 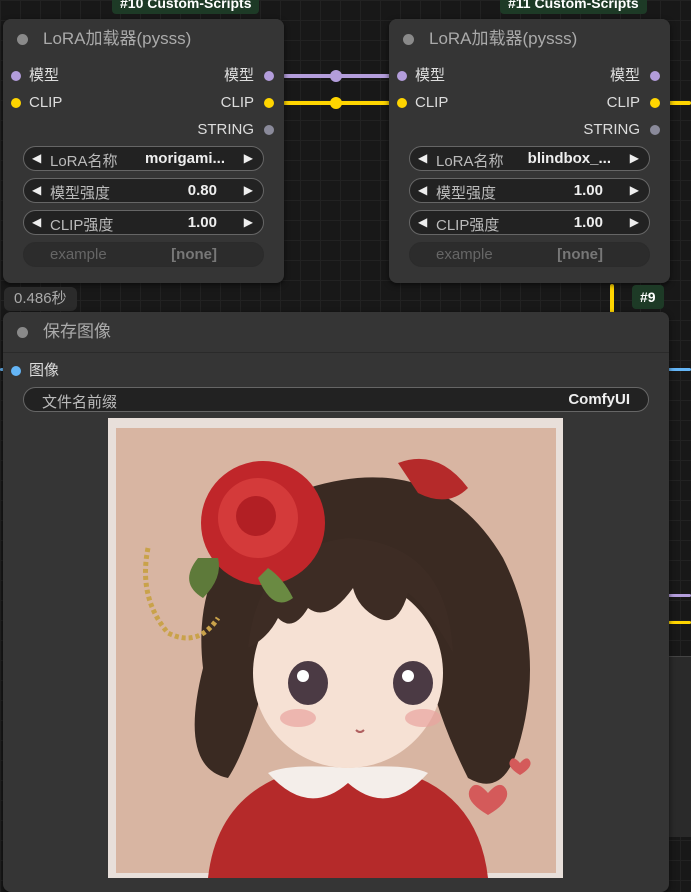 What do you see at coordinates (202, 190) in the screenshot?
I see `widget-value: 0.80` at bounding box center [202, 190].